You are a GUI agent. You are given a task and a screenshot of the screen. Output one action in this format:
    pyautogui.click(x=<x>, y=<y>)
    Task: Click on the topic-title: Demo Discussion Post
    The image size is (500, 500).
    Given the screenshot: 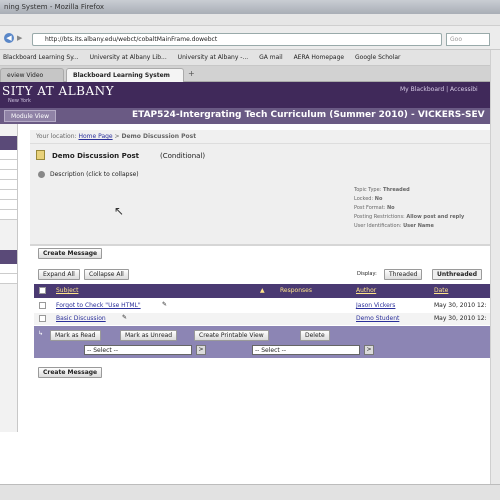 What is the action you would take?
    pyautogui.click(x=96, y=156)
    